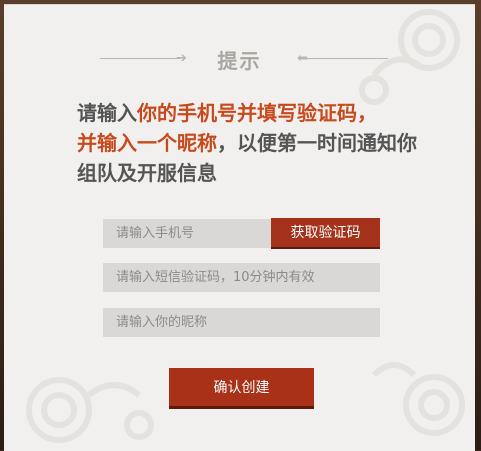 This screenshot has height=451, width=481. Describe the element at coordinates (107, 113) in the screenshot. I see `message-text: 请输入` at that location.